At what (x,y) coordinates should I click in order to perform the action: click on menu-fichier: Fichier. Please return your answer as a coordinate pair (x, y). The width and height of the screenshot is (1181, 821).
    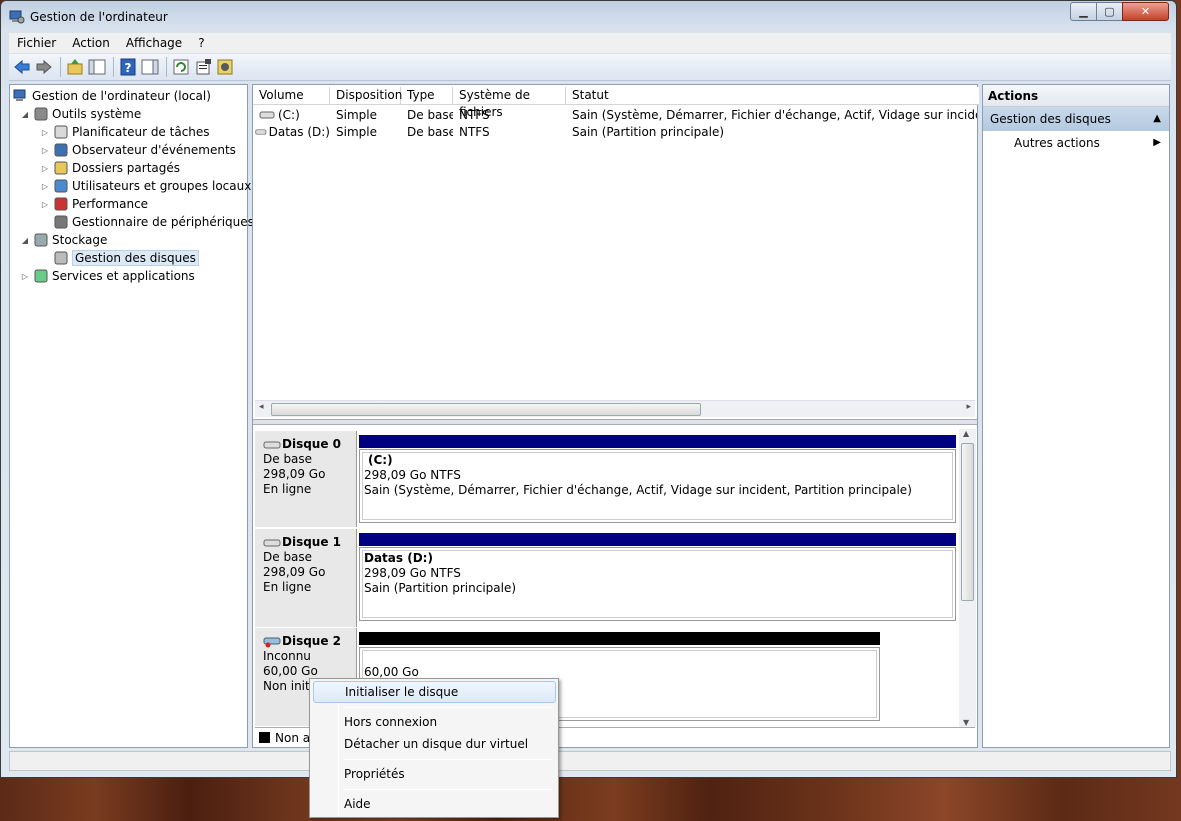
    Looking at the image, I should click on (36, 43).